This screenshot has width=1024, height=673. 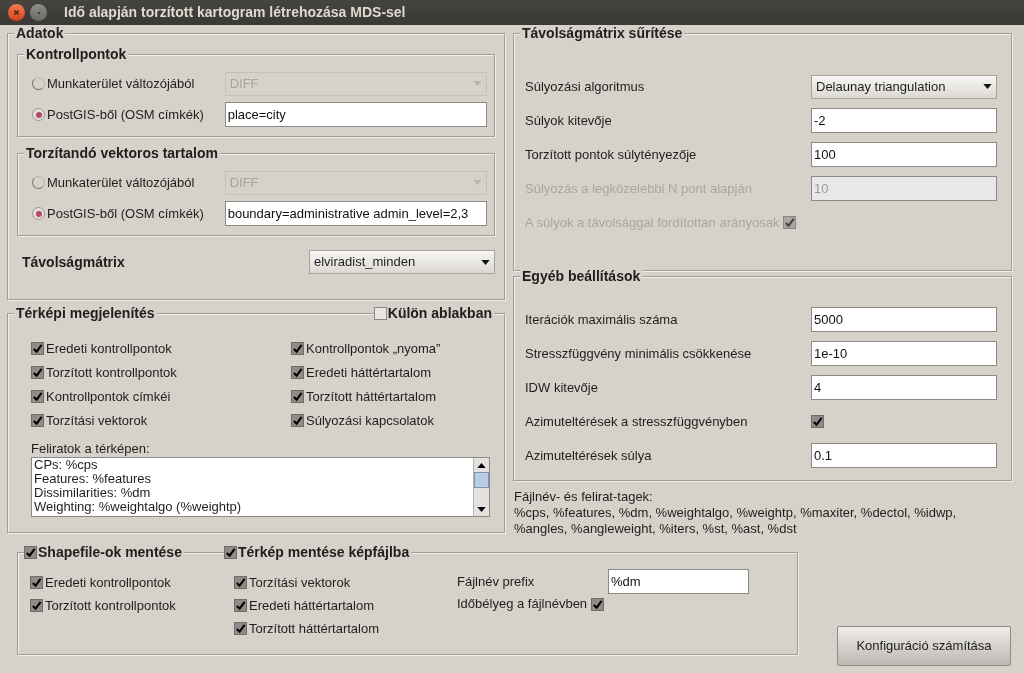 What do you see at coordinates (481, 487) in the screenshot?
I see `scrollbar` at bounding box center [481, 487].